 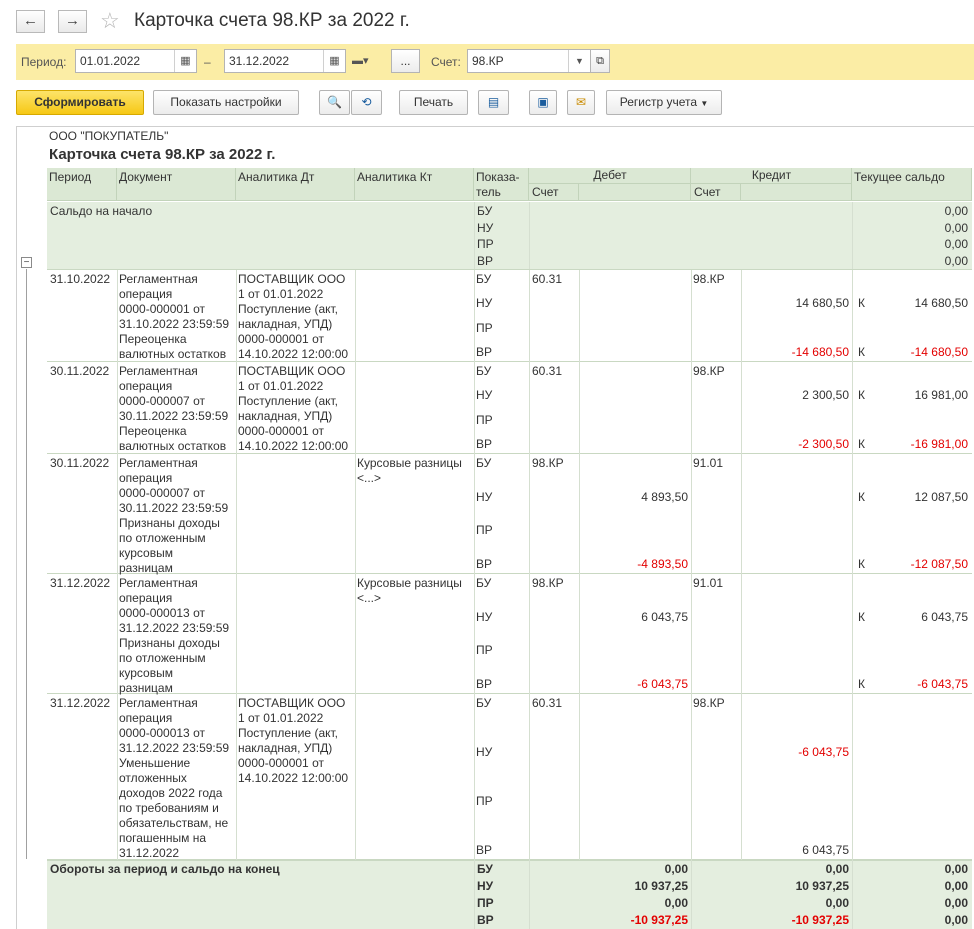 What do you see at coordinates (174, 748) in the screenshot?
I see `document-line: 31.12.2022 23:59:59` at bounding box center [174, 748].